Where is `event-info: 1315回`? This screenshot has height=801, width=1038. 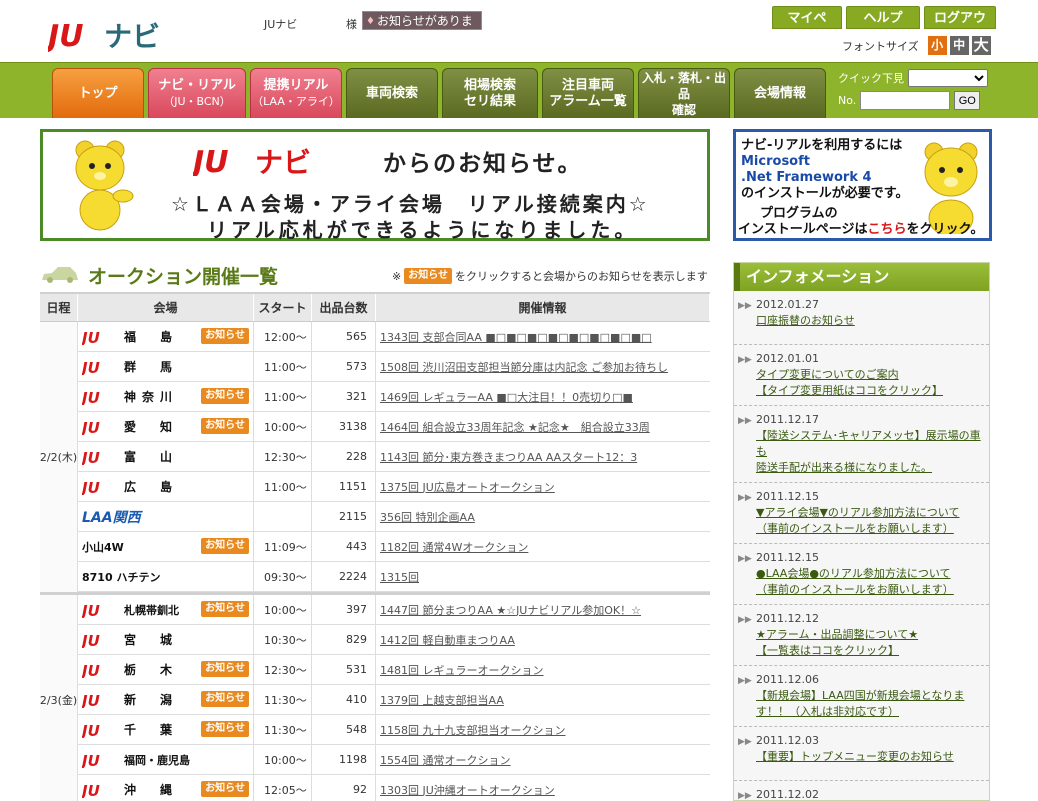 event-info: 1315回 is located at coordinates (543, 577).